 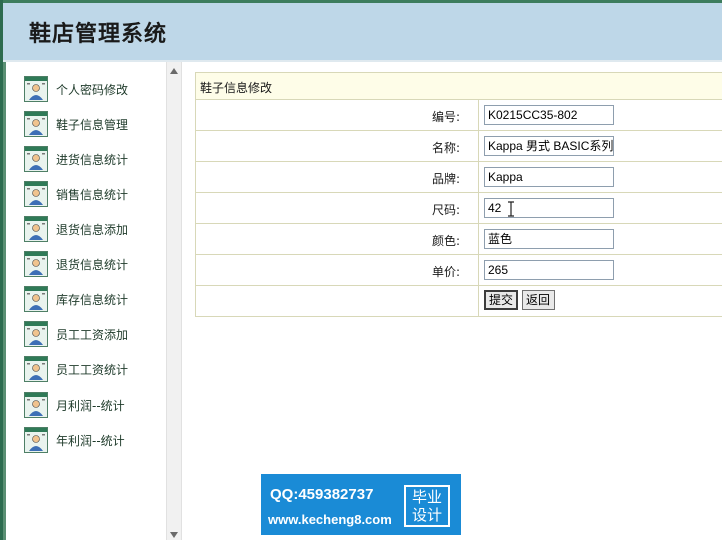 I want to click on i-beam-cursor-icon, so click(x=511, y=209).